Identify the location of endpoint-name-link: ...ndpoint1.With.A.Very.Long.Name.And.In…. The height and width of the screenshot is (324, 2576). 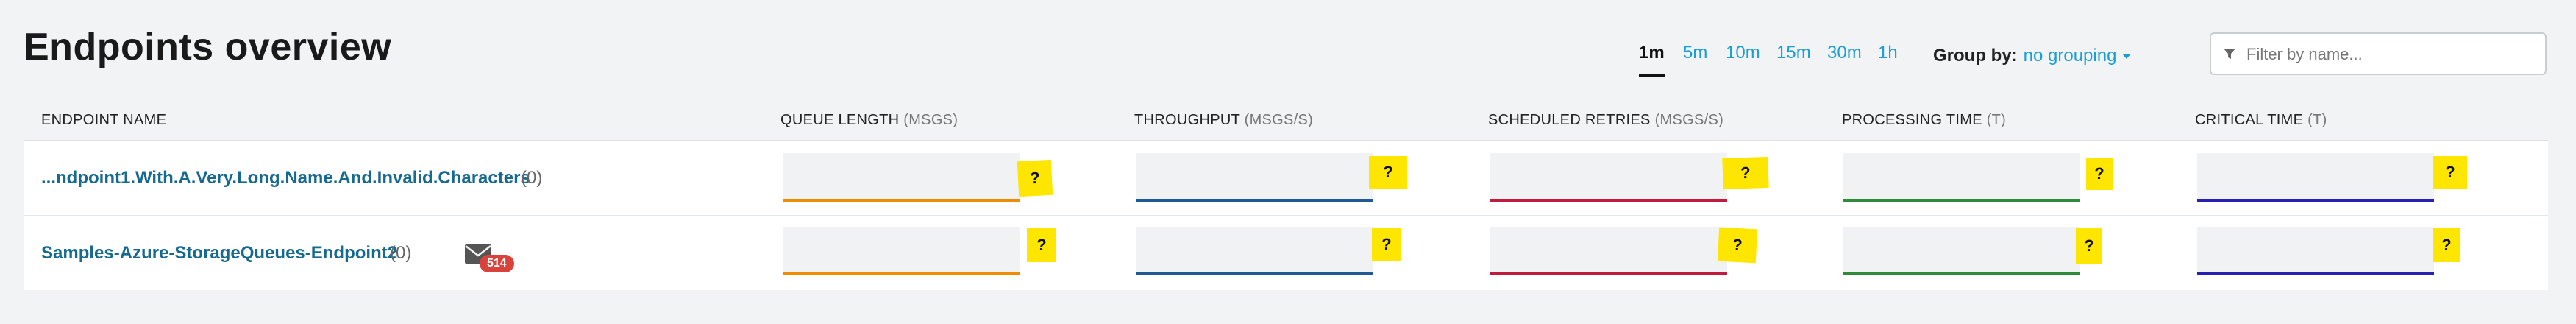
(285, 178).